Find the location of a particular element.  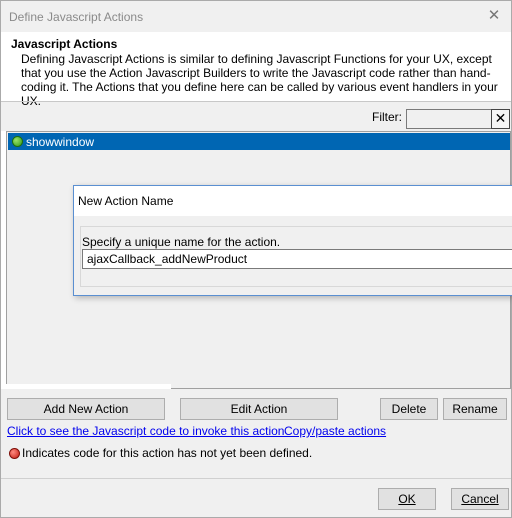

action-name-input is located at coordinates (297, 259).